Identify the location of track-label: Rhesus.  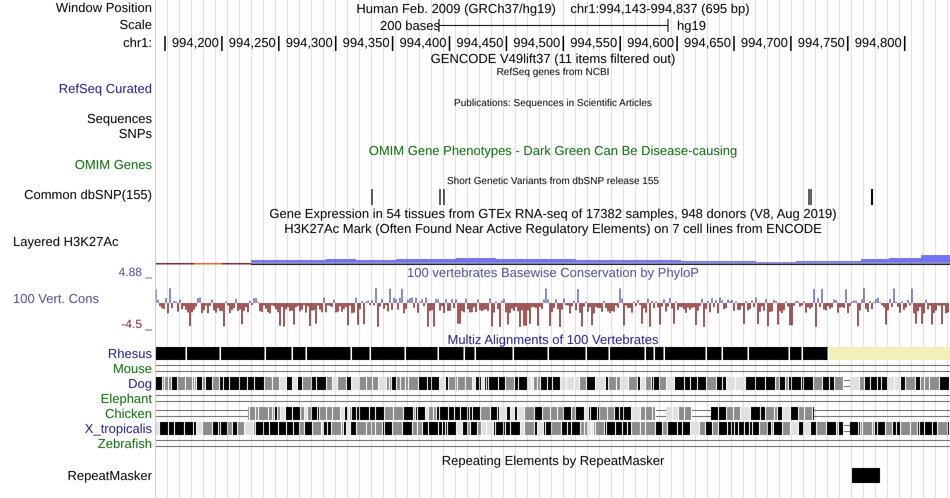
(76, 353).